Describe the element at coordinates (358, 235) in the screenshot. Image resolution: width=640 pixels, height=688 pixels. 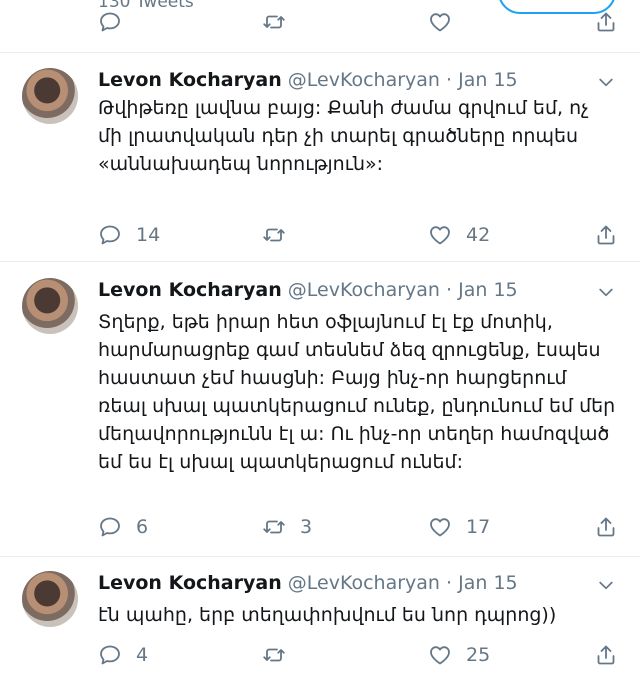
I see `tweet-actions: 14 42` at that location.